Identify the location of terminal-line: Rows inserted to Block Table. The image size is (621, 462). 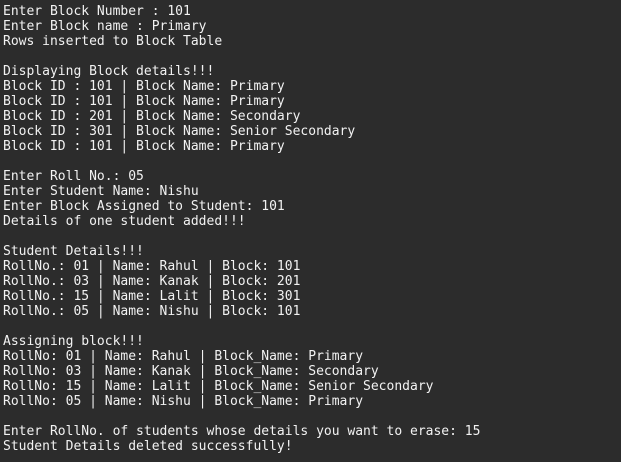
(113, 41).